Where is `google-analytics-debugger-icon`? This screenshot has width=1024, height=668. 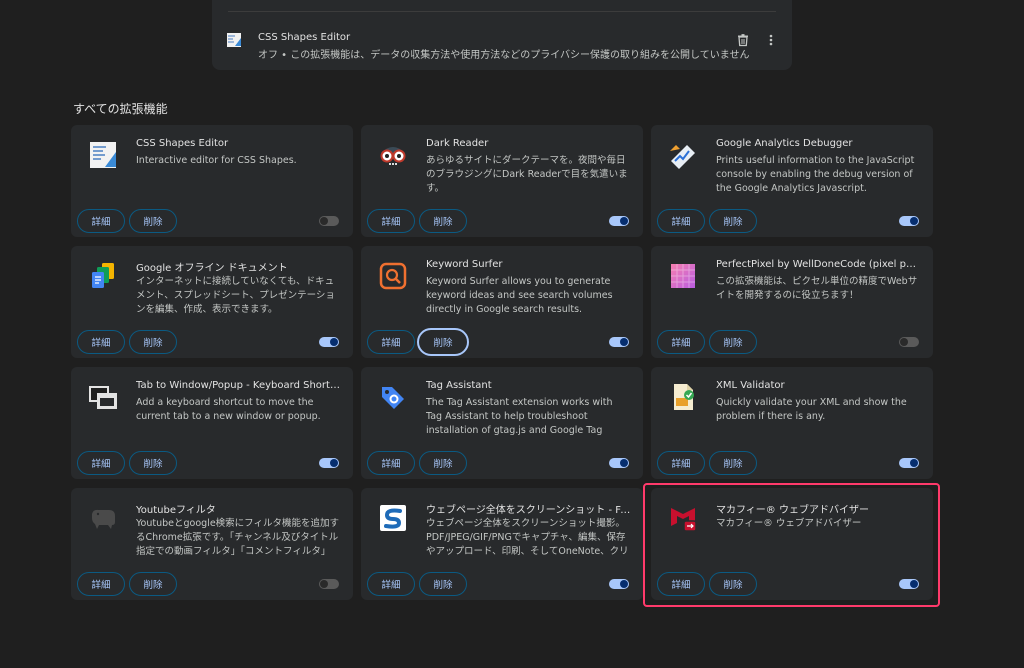 google-analytics-debugger-icon is located at coordinates (683, 155).